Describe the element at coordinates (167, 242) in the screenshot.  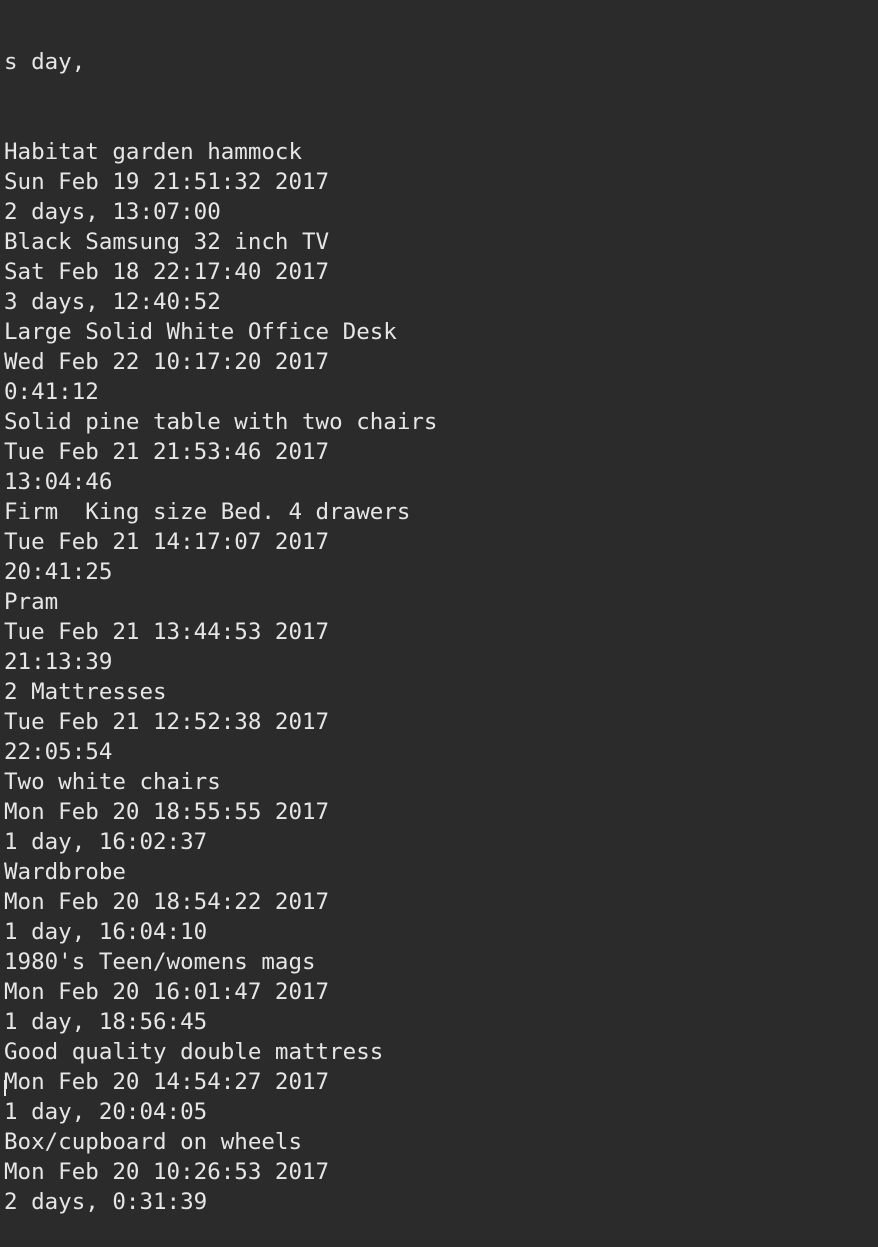
I see `entry-title: Black Samsung 32 inch TV` at that location.